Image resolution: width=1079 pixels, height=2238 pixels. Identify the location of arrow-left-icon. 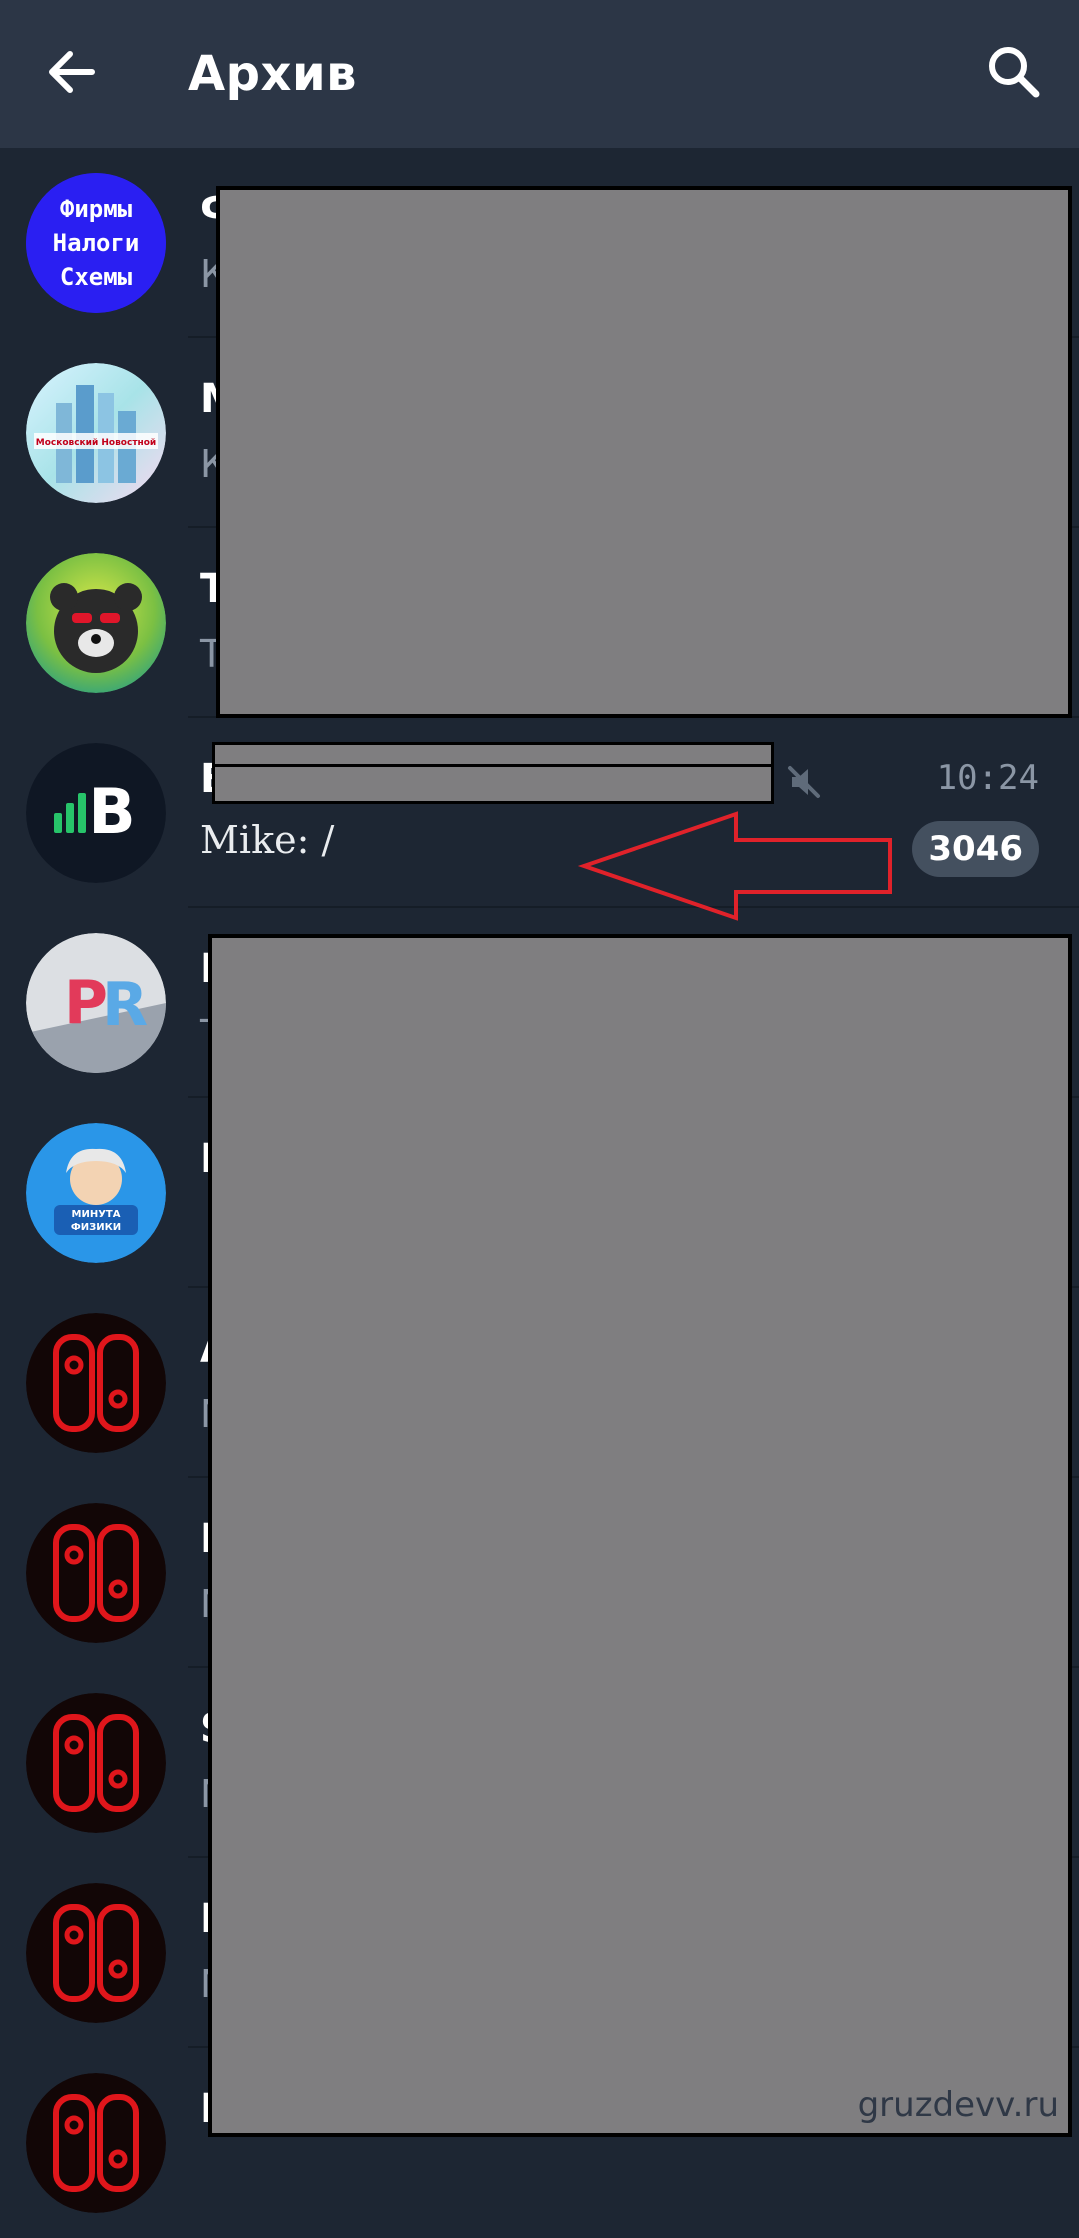
(72, 72).